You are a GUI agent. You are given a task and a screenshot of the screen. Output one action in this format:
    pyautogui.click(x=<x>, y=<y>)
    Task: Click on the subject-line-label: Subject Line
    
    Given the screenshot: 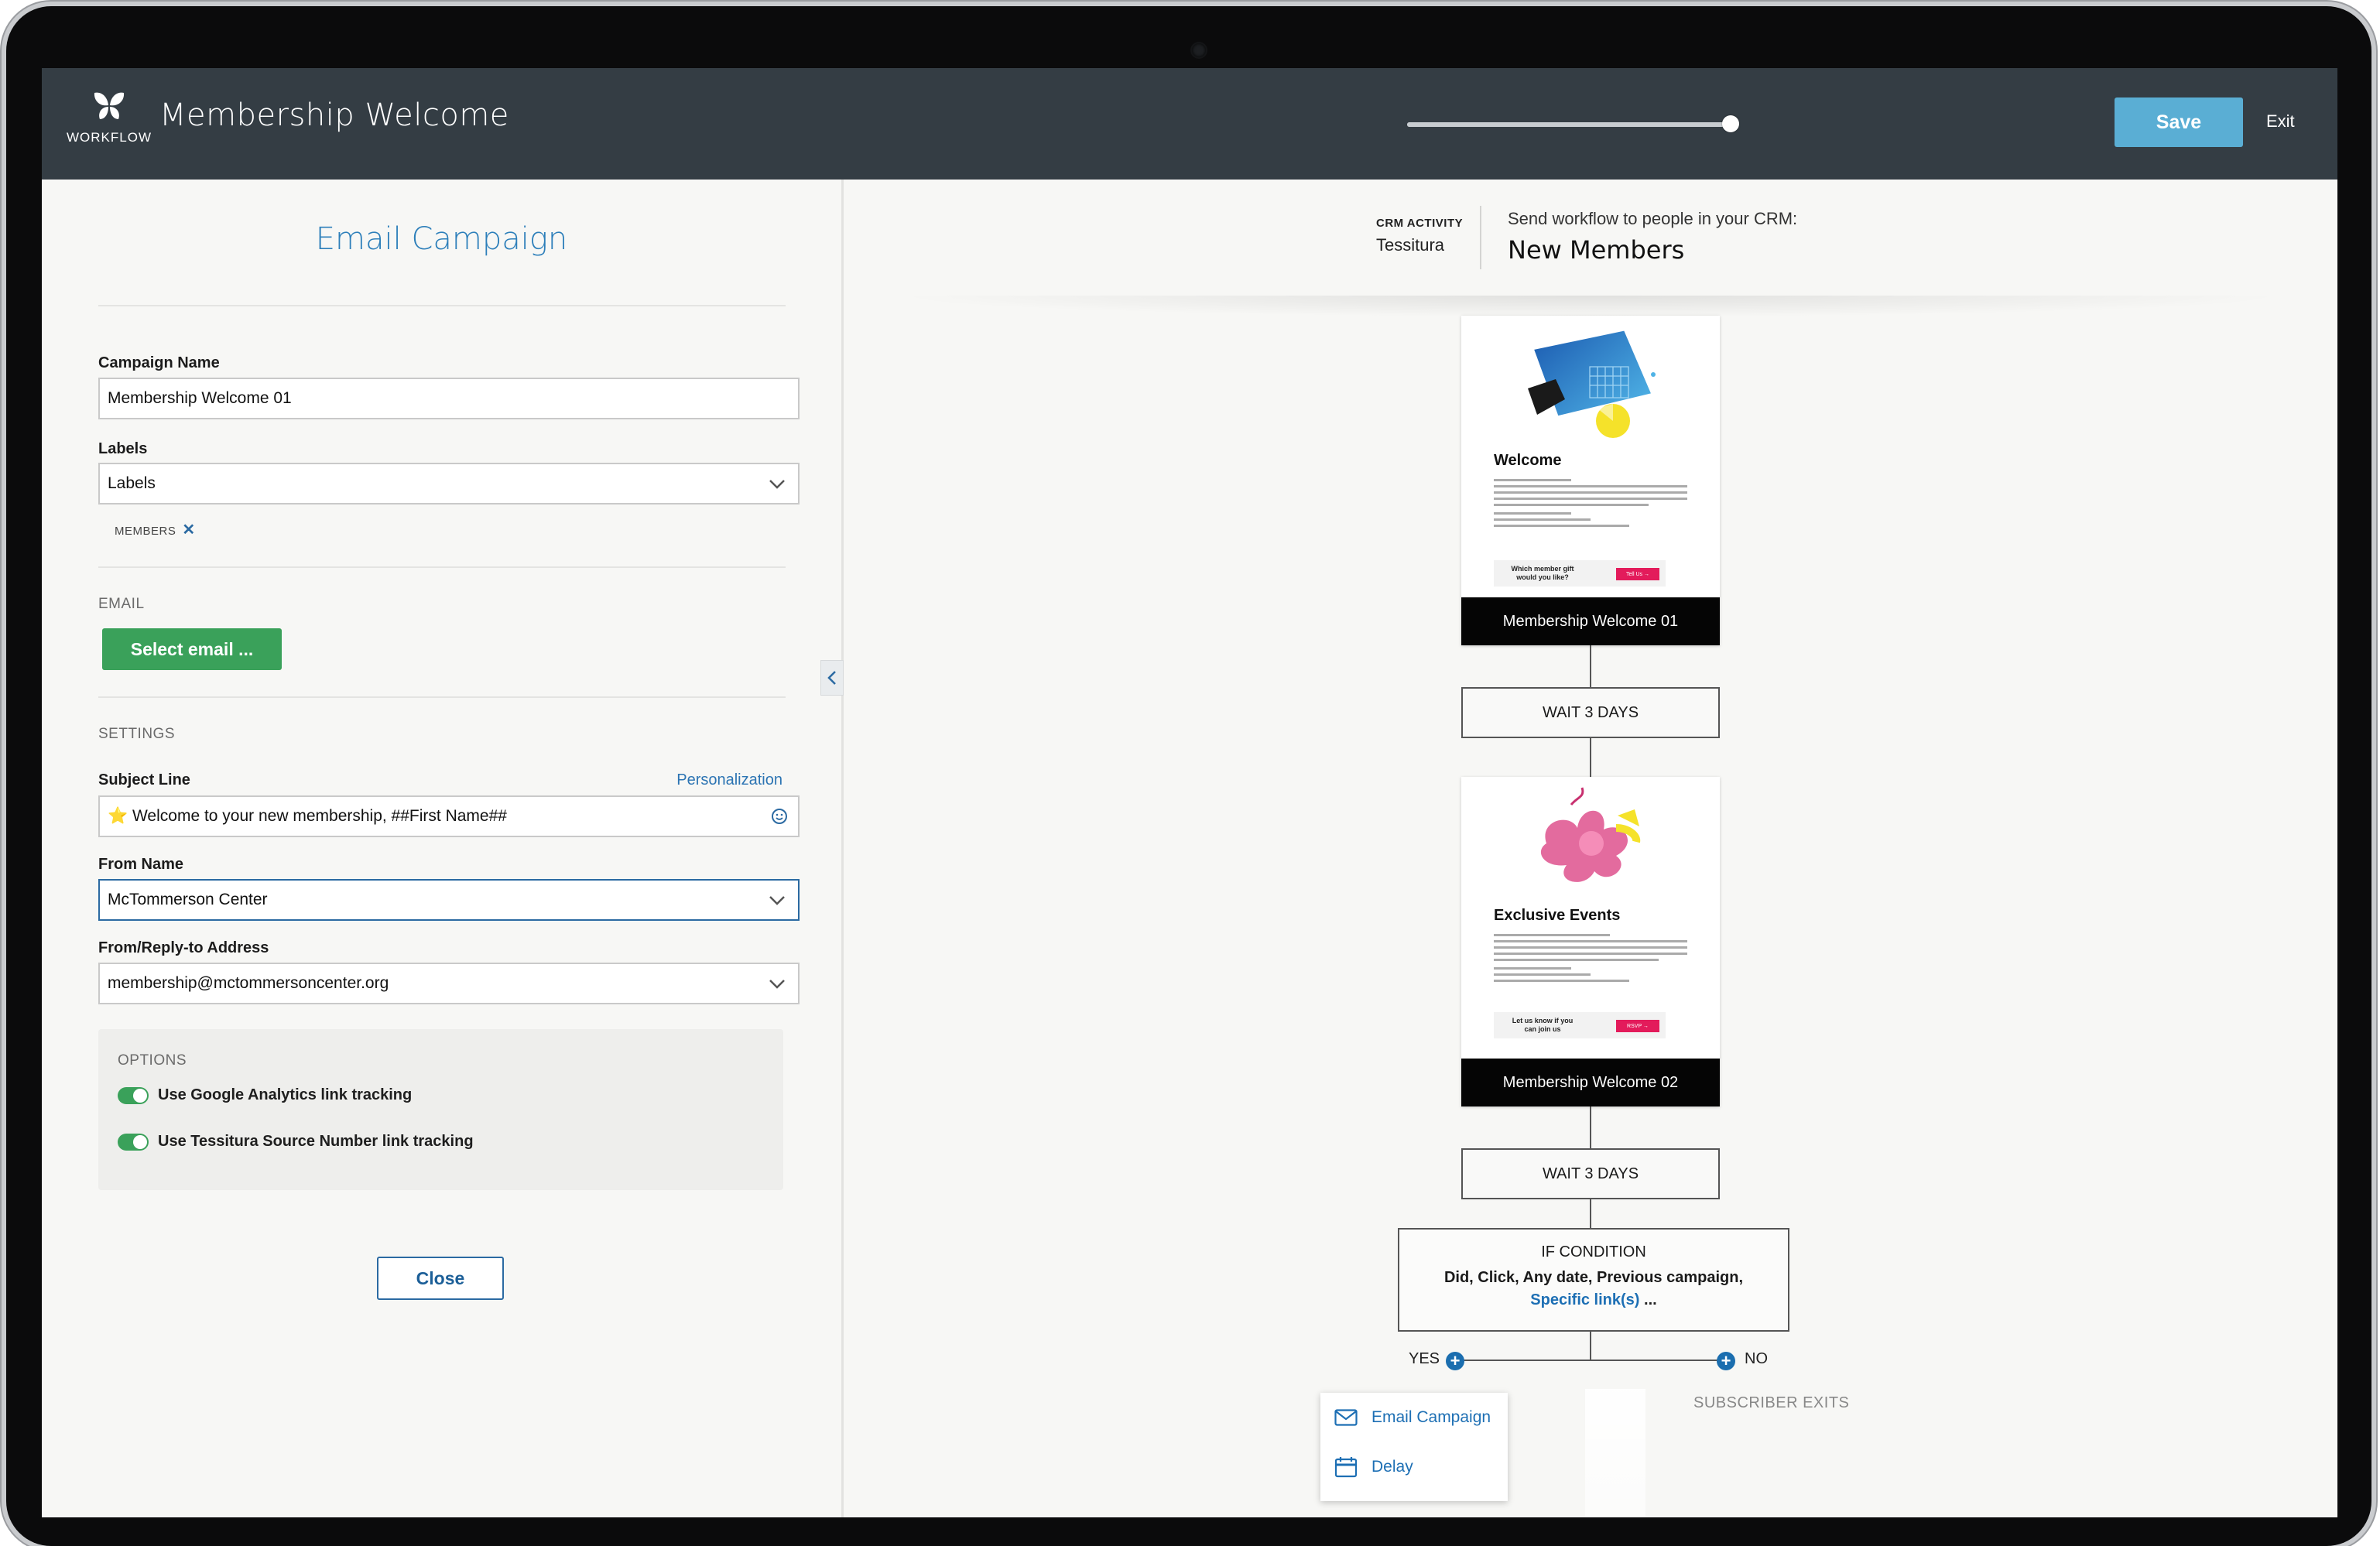 What is the action you would take?
    pyautogui.click(x=144, y=779)
    